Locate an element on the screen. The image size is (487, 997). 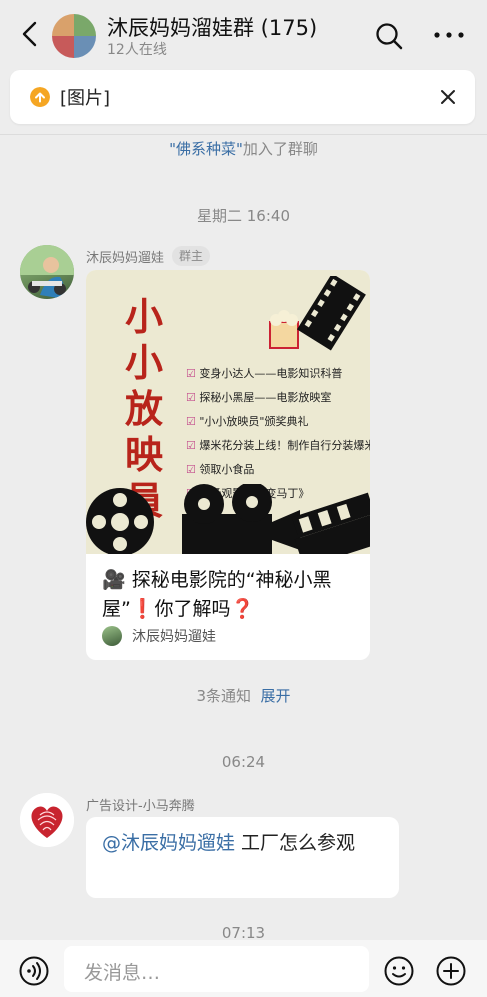
sender-name: 广告设计-小马奔腾 is located at coordinates (140, 804).